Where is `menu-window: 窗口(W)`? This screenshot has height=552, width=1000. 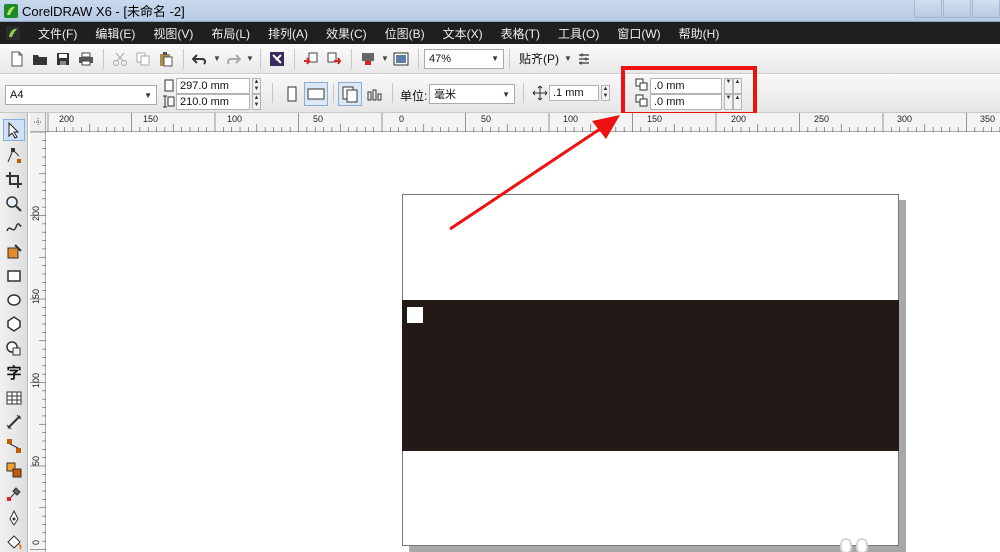
menu-window: 窗口(W) is located at coordinates (638, 33).